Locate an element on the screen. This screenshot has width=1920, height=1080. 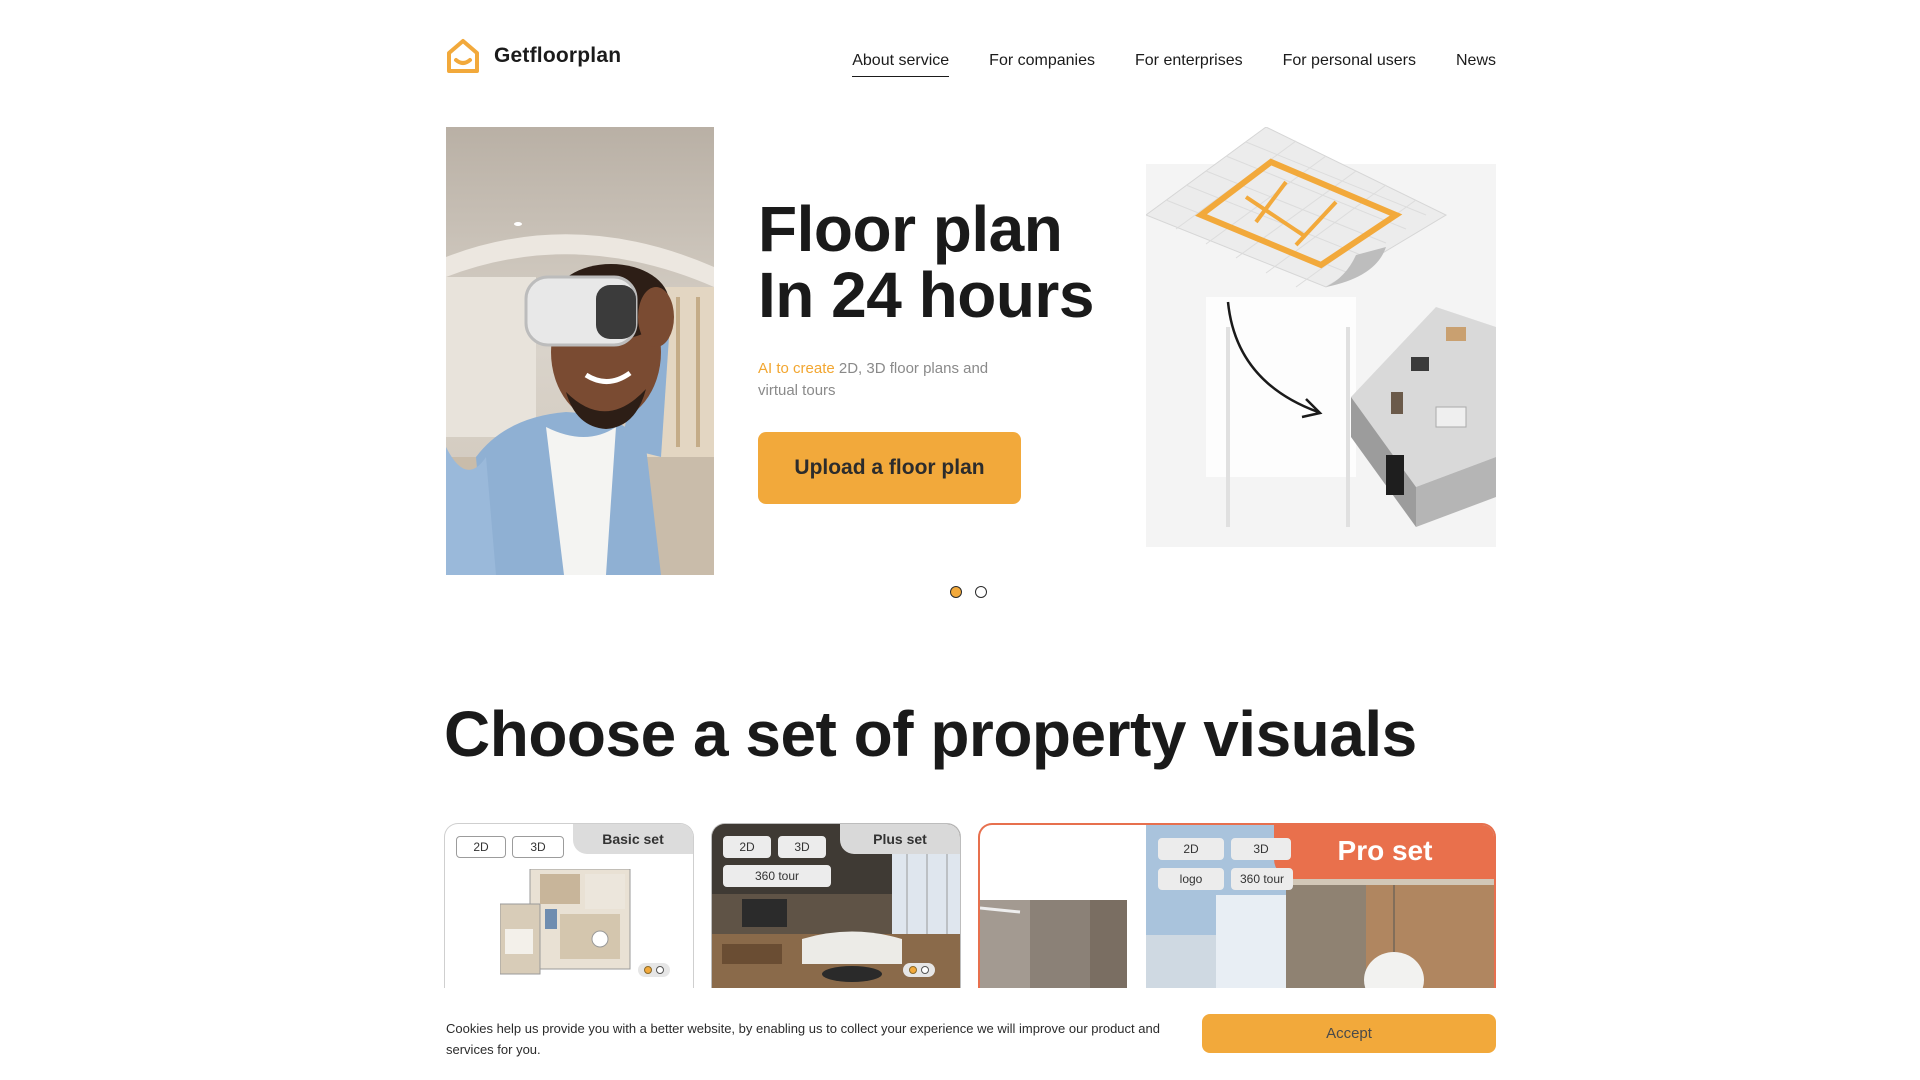
hero-subtitle-highlight: AI to create is located at coordinates (796, 368).